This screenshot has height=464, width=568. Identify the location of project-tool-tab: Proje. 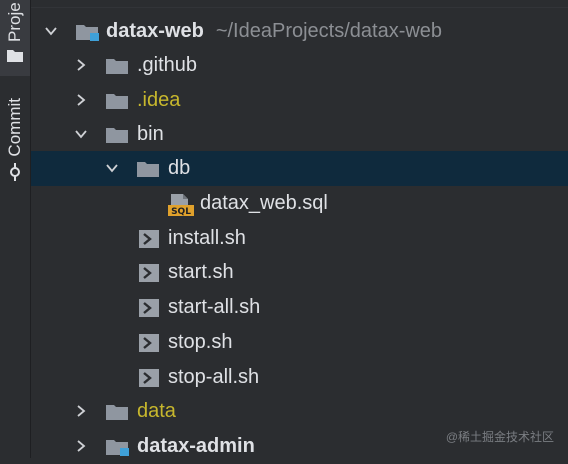
(15, 38).